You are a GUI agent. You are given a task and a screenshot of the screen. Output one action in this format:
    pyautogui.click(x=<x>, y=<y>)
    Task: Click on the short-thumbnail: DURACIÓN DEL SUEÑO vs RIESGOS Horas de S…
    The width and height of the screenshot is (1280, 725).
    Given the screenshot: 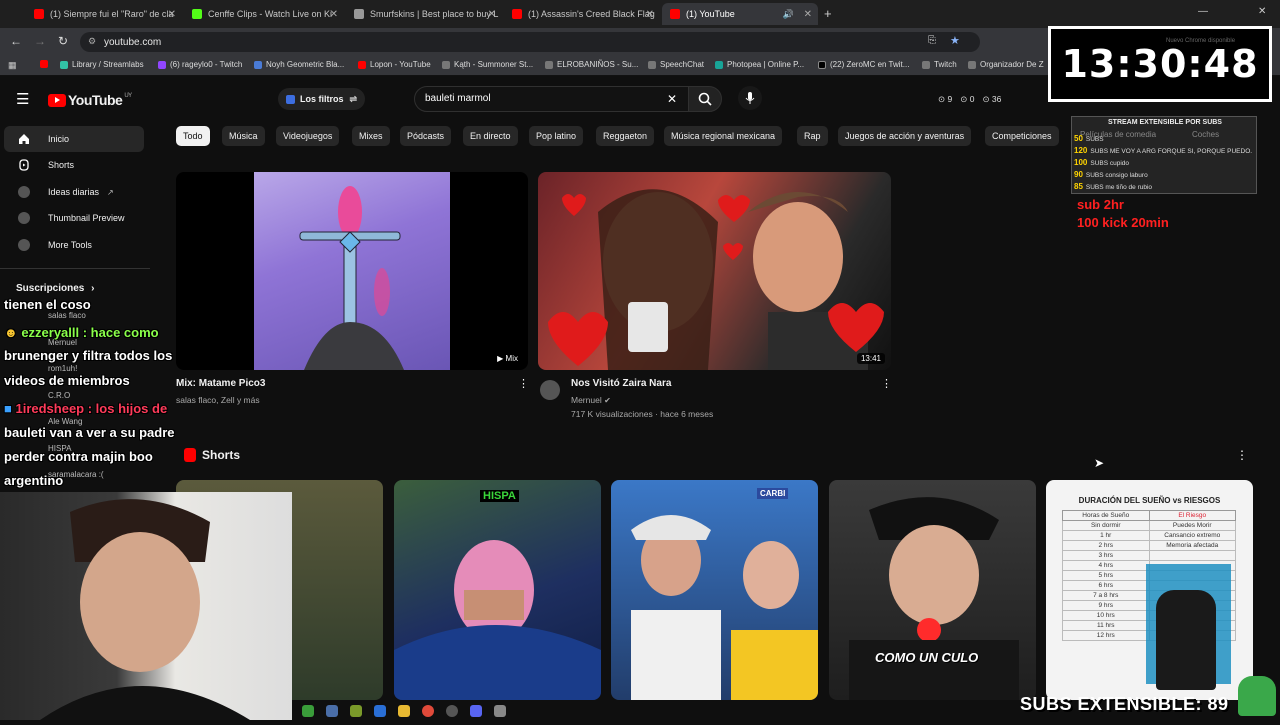 What is the action you would take?
    pyautogui.click(x=1149, y=590)
    